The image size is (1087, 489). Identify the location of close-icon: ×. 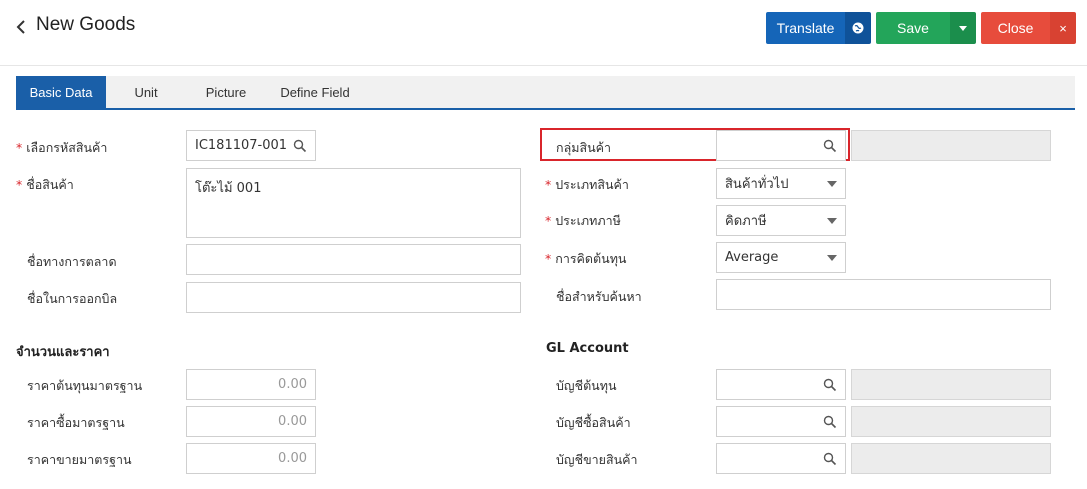
(1063, 28).